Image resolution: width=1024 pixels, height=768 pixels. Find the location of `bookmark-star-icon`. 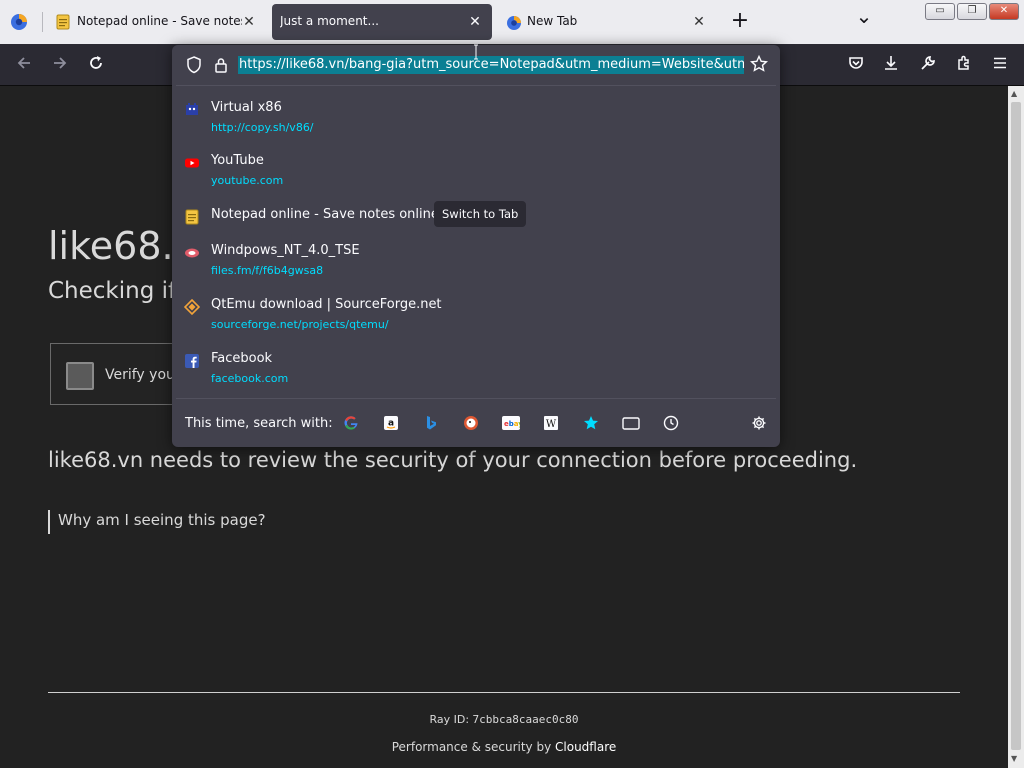

bookmark-star-icon is located at coordinates (759, 63).